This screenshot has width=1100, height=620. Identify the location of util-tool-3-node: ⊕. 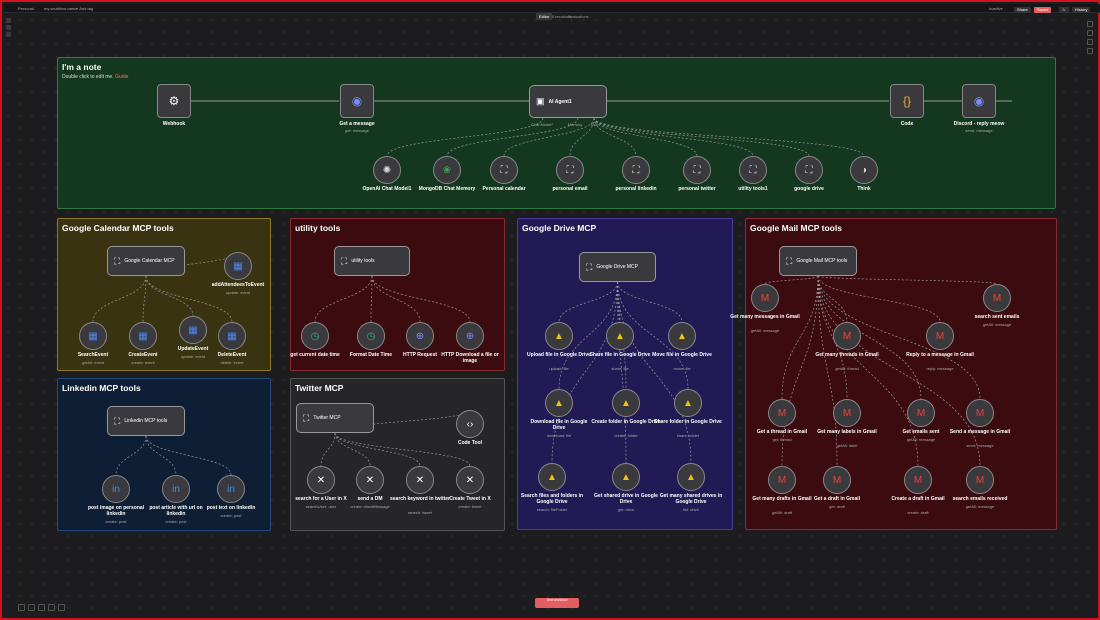
(470, 336).